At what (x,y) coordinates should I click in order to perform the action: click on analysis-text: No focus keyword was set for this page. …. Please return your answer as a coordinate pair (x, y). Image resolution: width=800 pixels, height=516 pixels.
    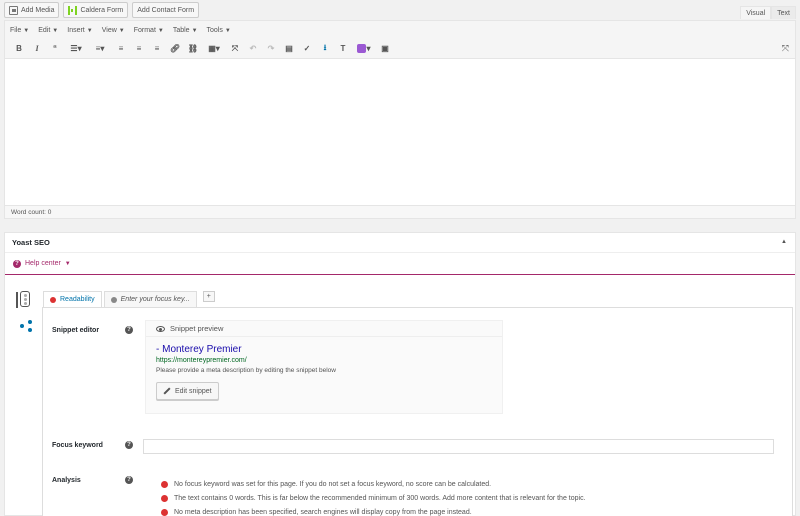
    Looking at the image, I should click on (333, 484).